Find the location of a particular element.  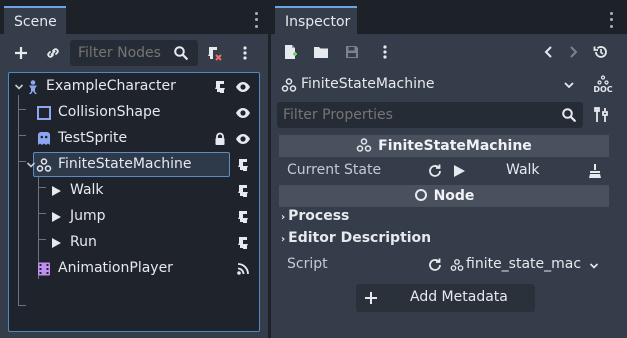

tree-item-label: AnimationPlayer is located at coordinates (115, 268).